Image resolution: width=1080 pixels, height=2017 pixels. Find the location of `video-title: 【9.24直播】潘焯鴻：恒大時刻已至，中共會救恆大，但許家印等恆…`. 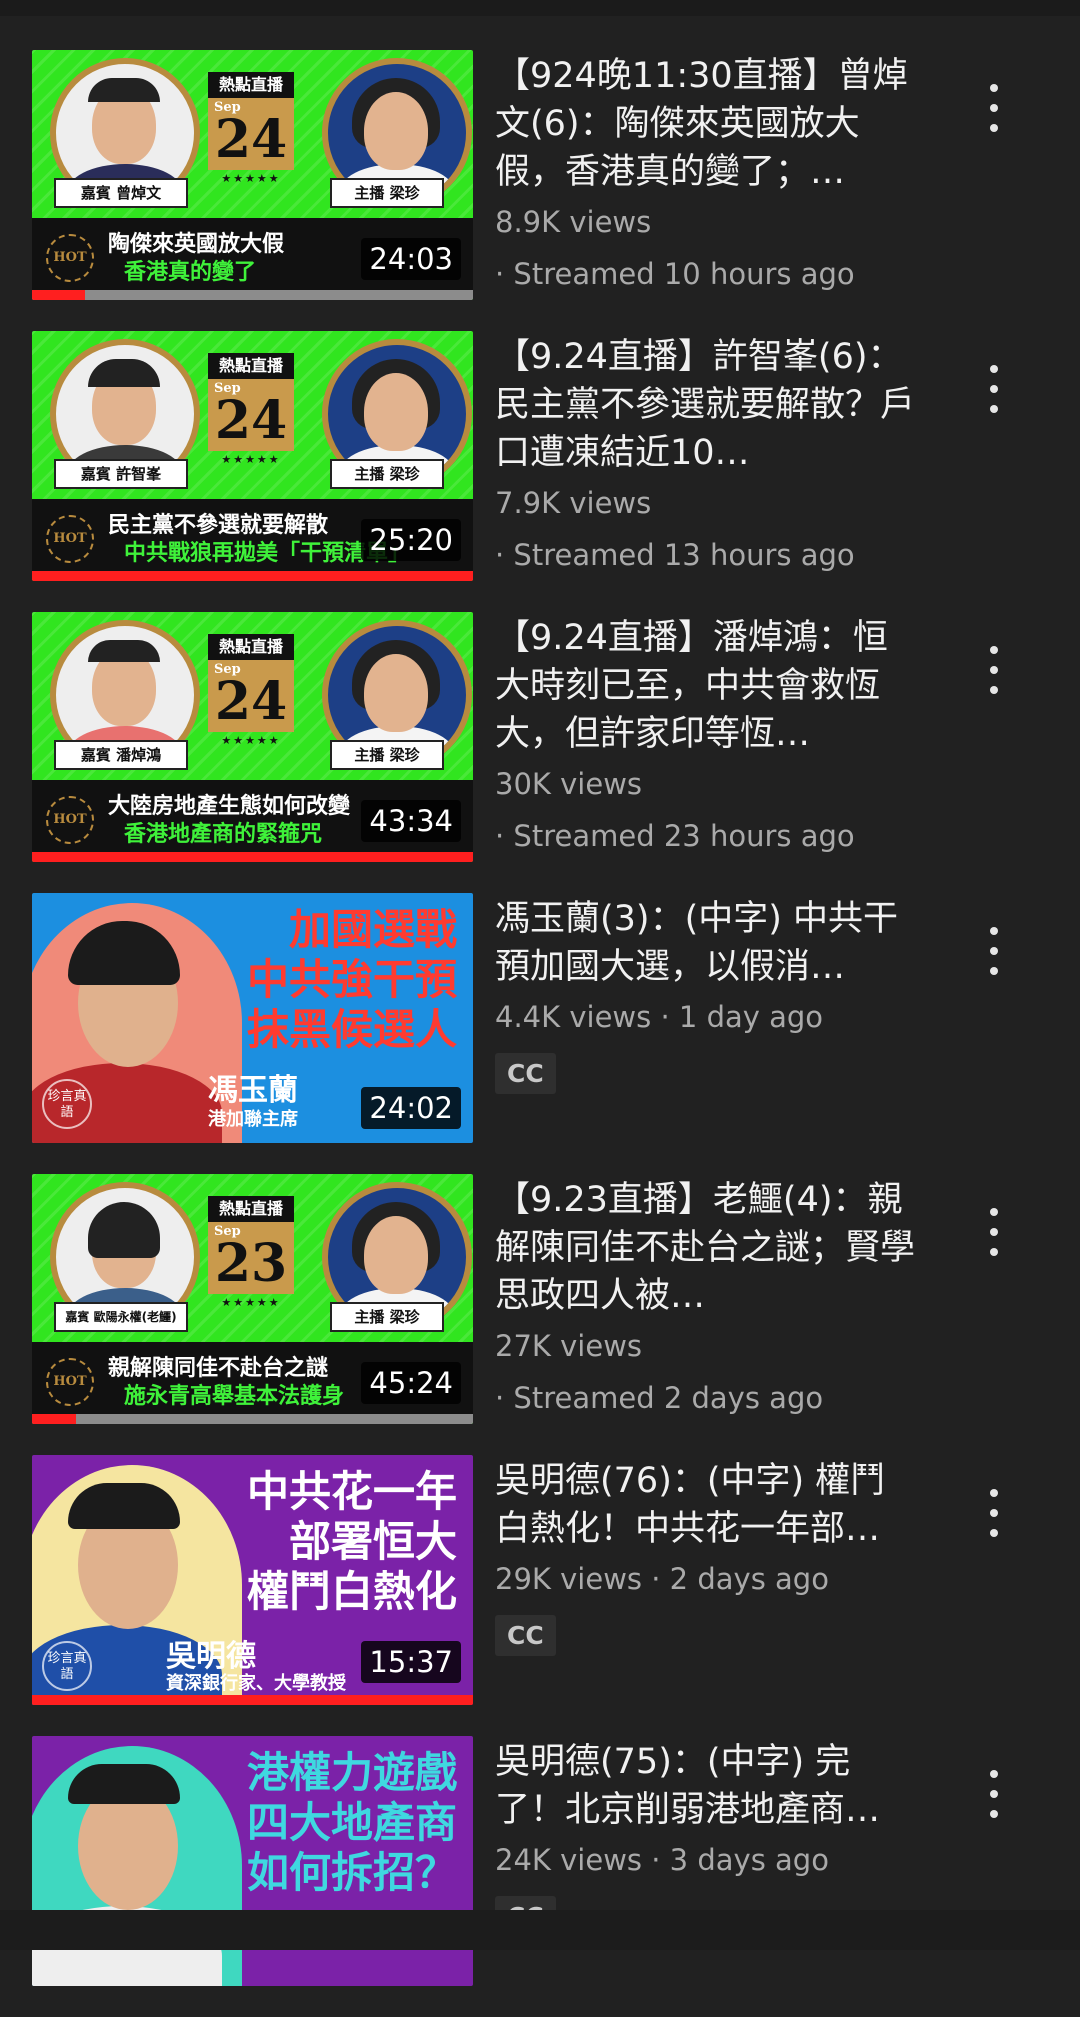

video-title: 【9.24直播】潘焯鴻：恒大時刻已至，中共會救恆大，但許家印等恆… is located at coordinates (705, 686).